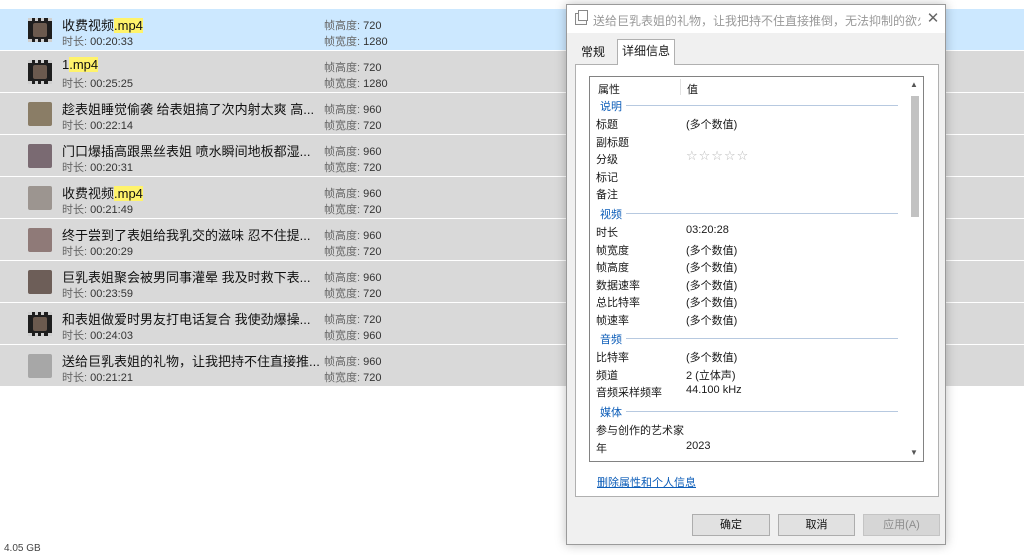 This screenshot has height=555, width=1024. Describe the element at coordinates (97, 125) in the screenshot. I see `file-duration: 时长: 00:22:14` at that location.